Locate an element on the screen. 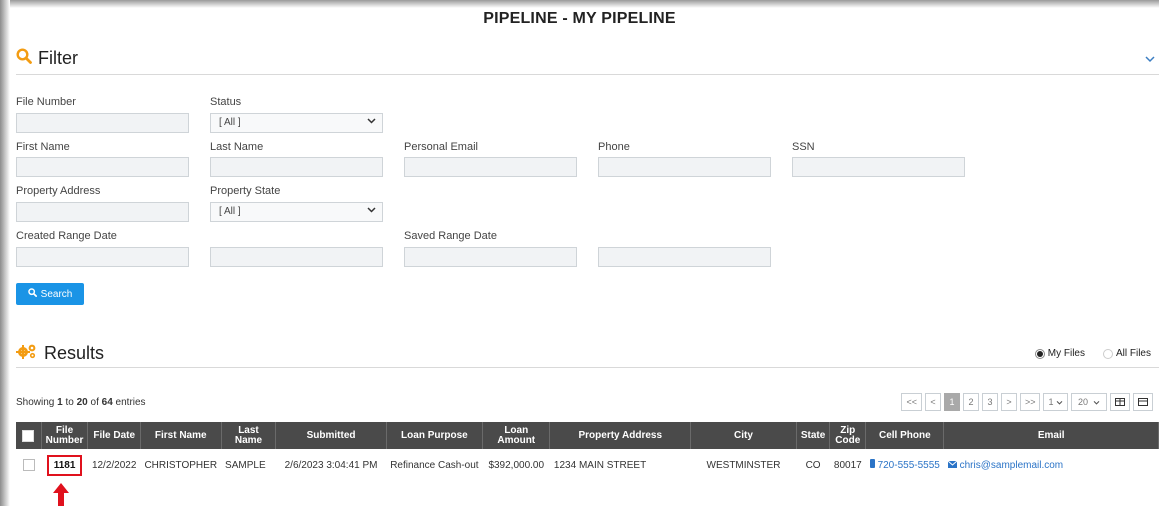 The height and width of the screenshot is (506, 1159). ssn-label: SSN is located at coordinates (803, 147).